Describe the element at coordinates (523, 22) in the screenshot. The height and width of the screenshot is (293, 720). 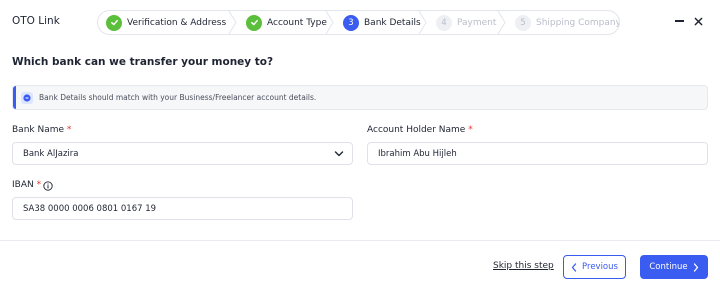
I see `step-number: 5` at that location.